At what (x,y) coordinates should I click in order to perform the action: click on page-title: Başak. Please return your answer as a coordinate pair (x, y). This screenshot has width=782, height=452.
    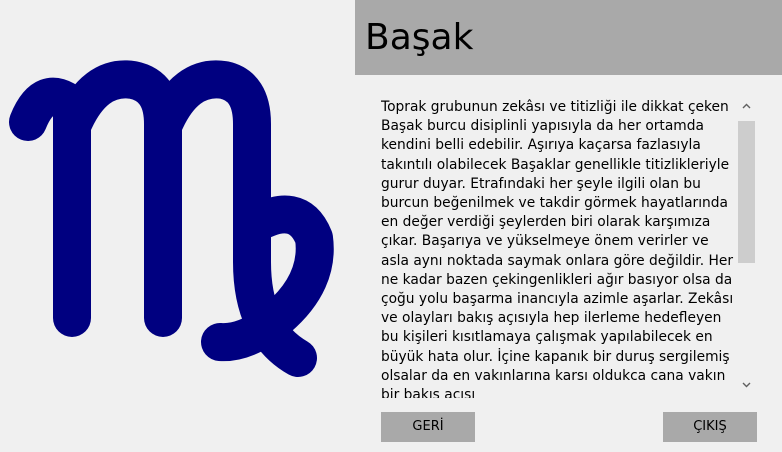
    Looking at the image, I should click on (419, 37).